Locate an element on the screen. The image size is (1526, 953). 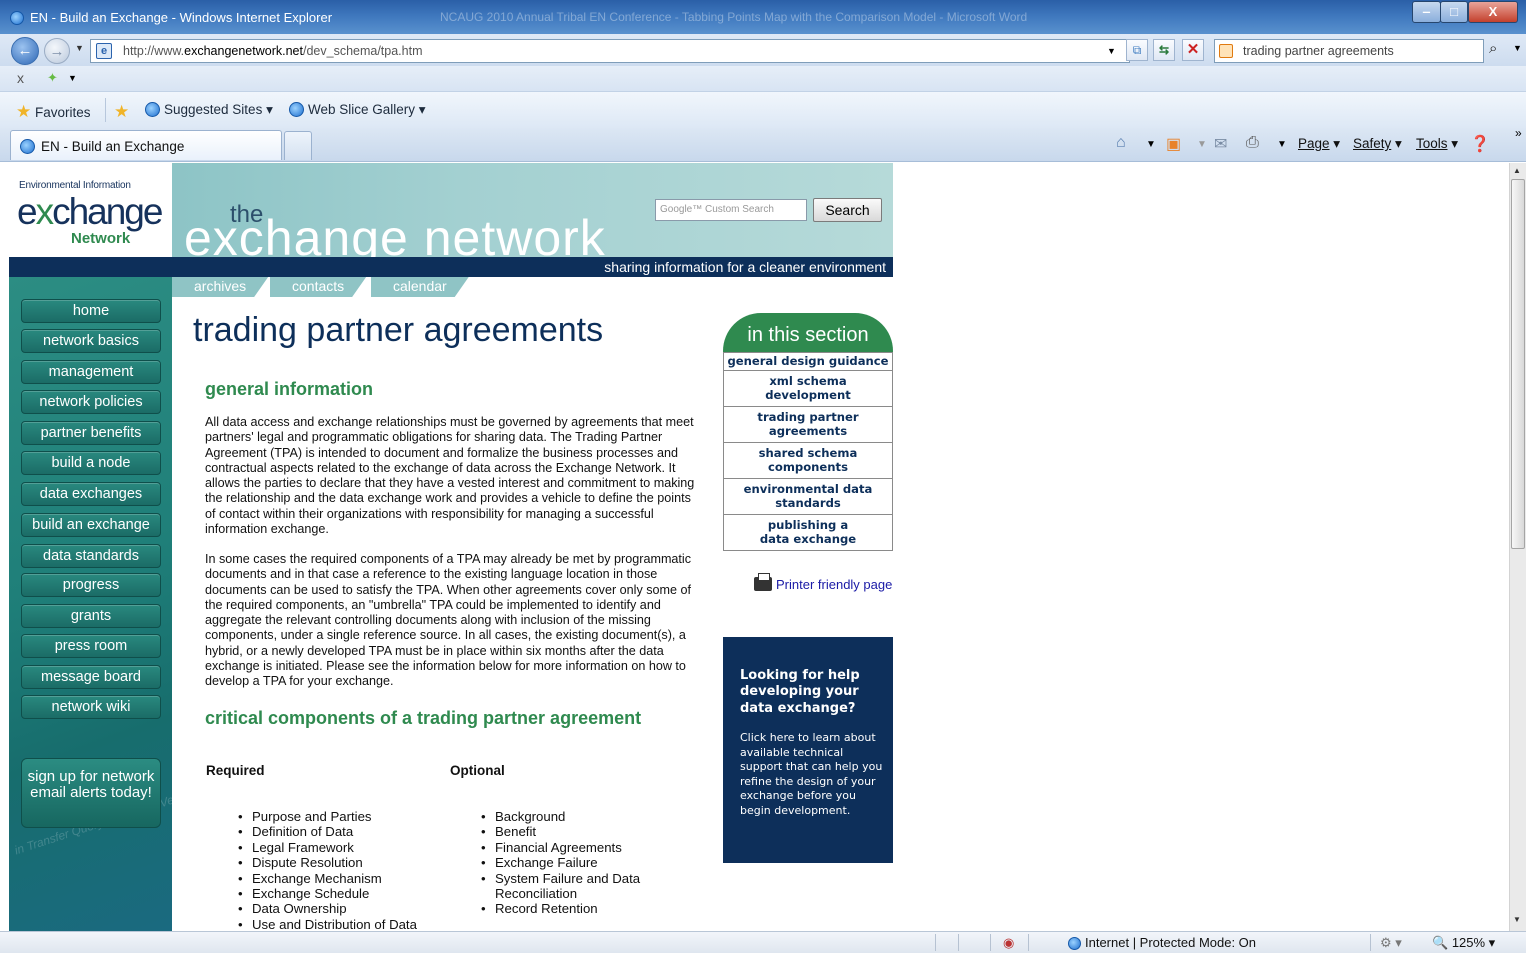
add-favorite-icon: ★ is located at coordinates (121, 112).